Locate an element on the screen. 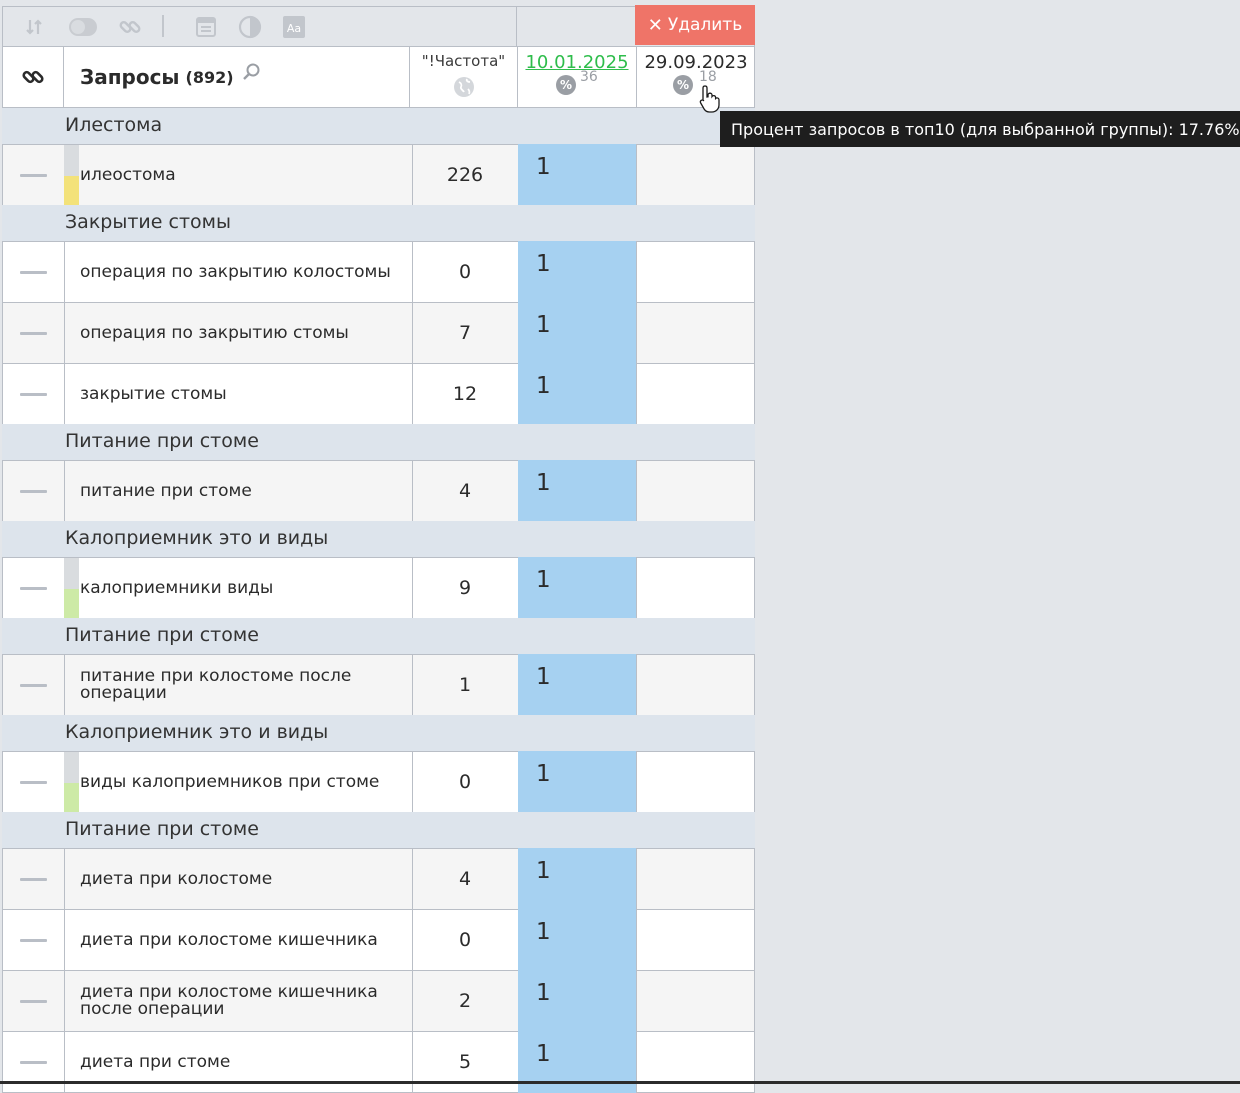  frequency-value: 4 is located at coordinates (465, 879).